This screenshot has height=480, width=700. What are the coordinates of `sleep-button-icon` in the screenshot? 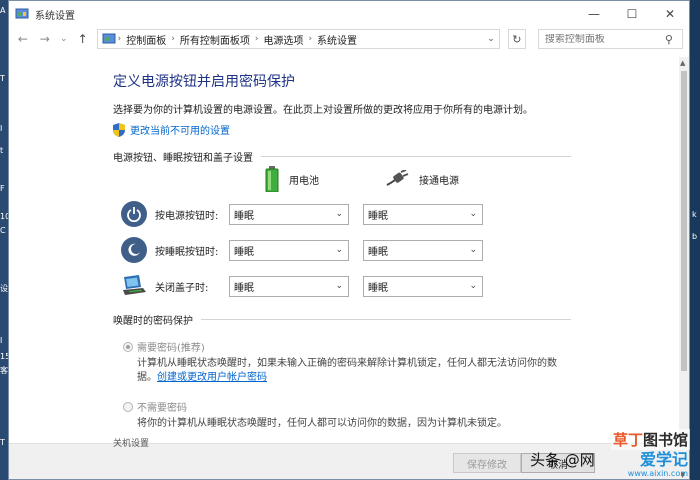 It's located at (134, 250).